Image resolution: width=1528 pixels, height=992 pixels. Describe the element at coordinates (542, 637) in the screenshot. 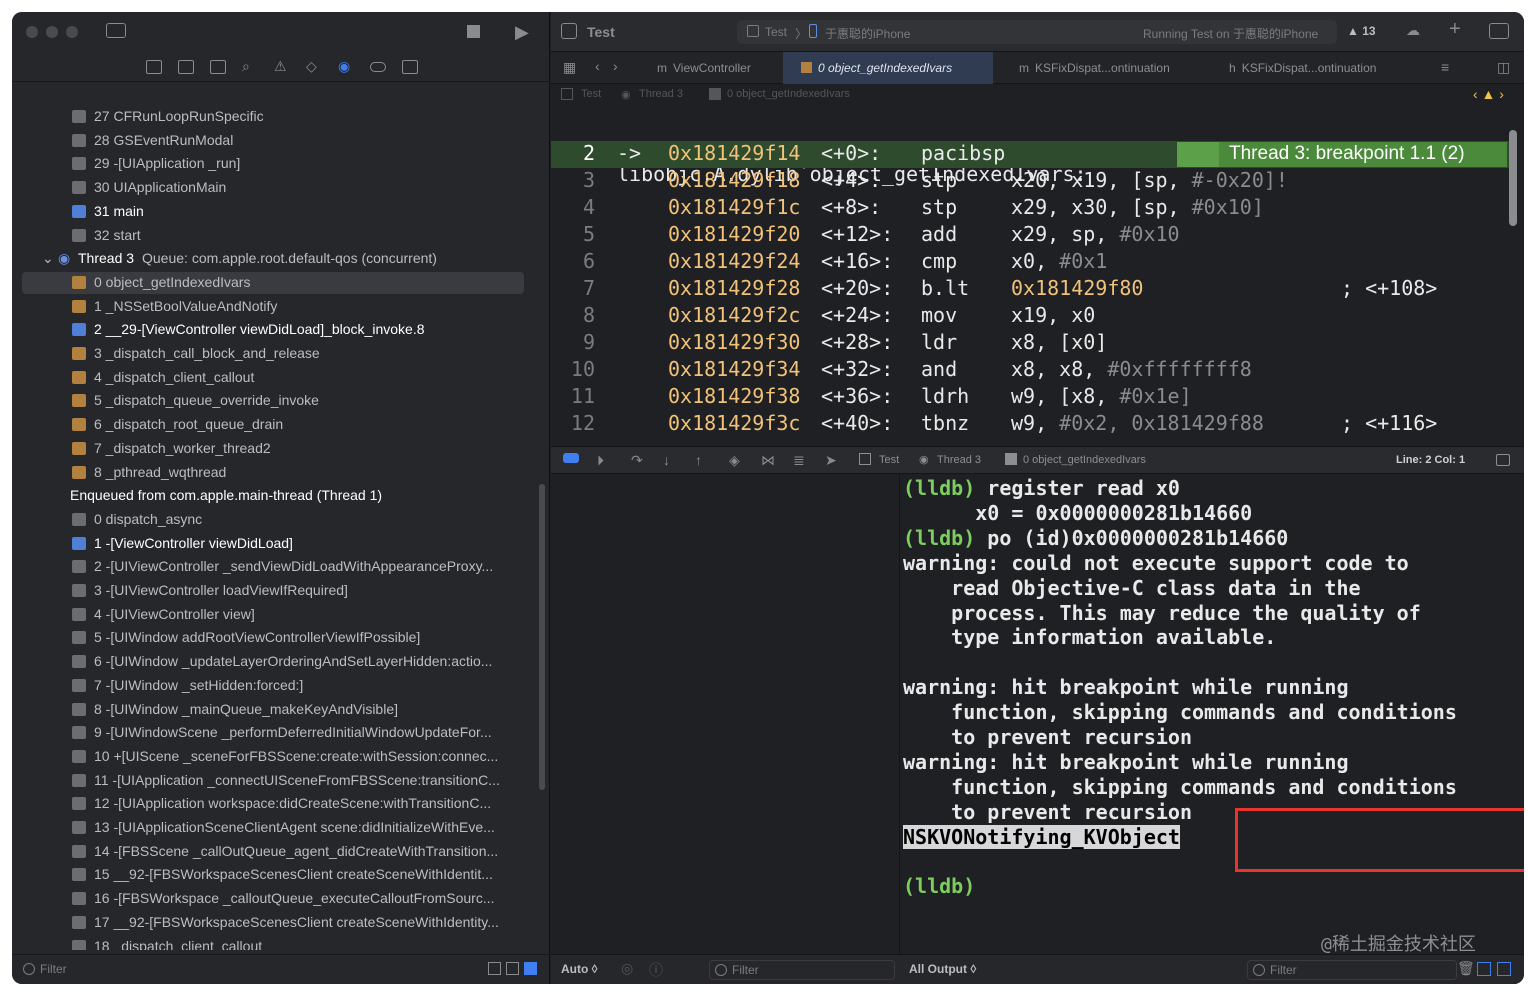

I see `navigator-scrollbar` at that location.